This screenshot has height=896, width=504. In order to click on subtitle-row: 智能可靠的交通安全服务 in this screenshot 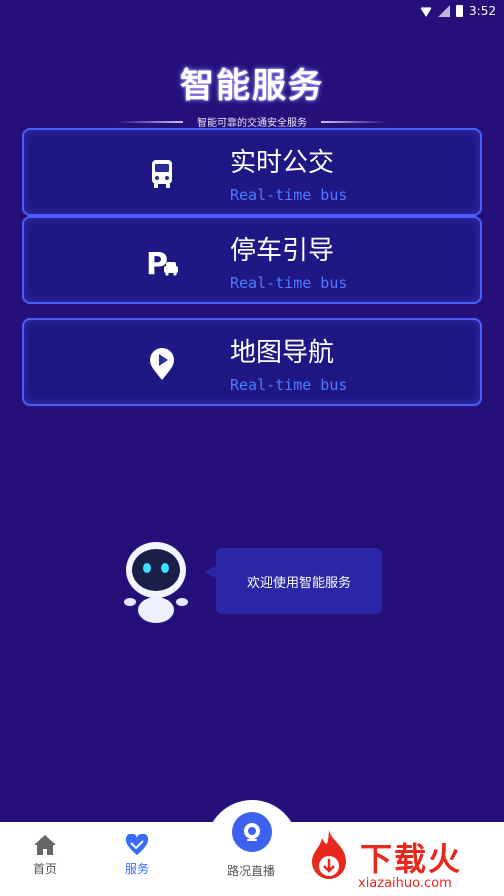, I will do `click(252, 121)`.